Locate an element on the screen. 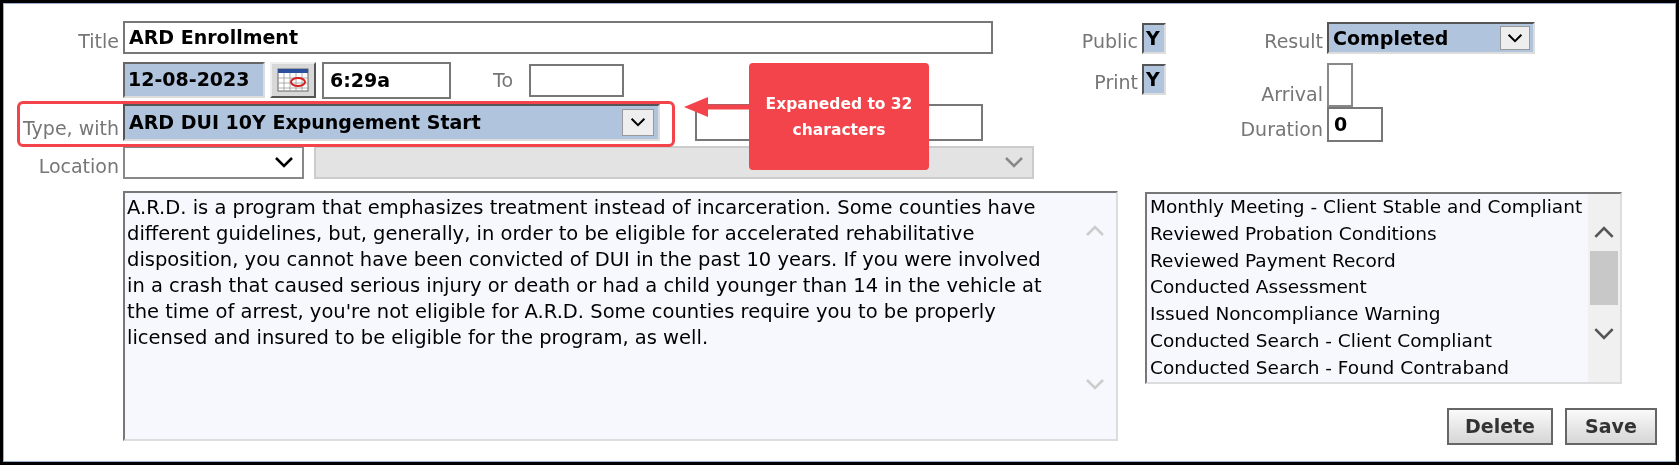  annotation-tooltip: Expaneded to 32 characters is located at coordinates (839, 116).